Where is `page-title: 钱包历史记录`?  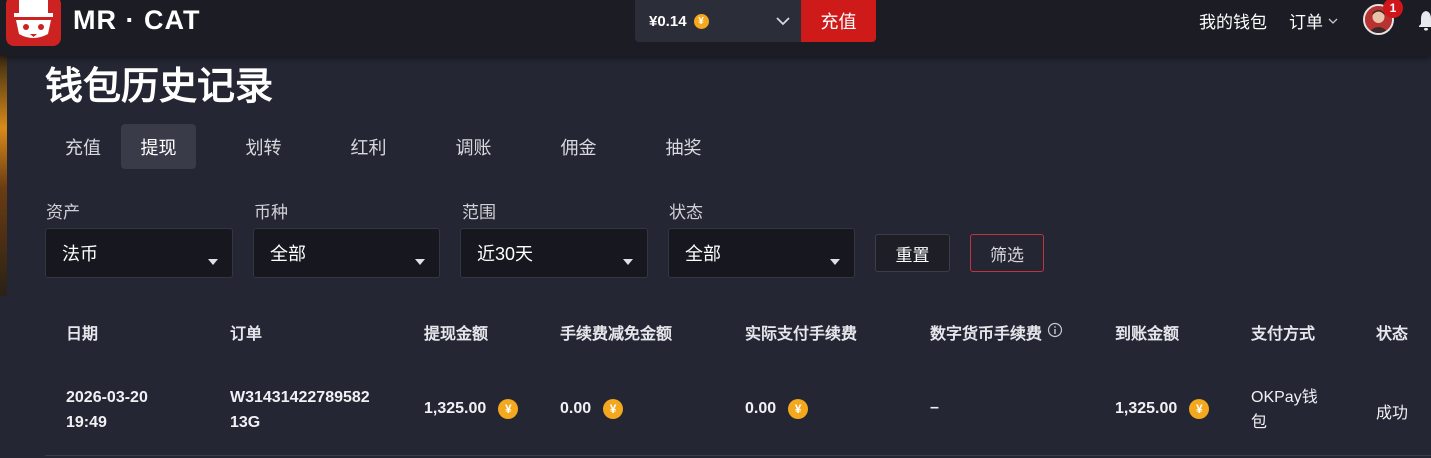
page-title: 钱包历史记录 is located at coordinates (159, 87).